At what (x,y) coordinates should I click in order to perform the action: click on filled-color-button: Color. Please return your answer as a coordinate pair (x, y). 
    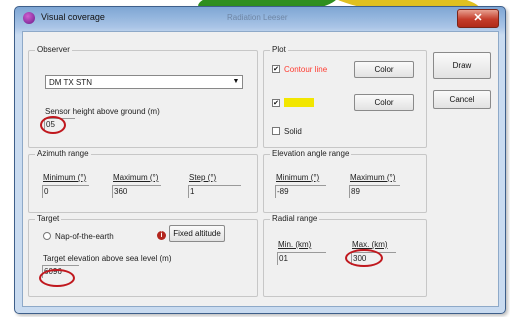
    Looking at the image, I should click on (384, 102).